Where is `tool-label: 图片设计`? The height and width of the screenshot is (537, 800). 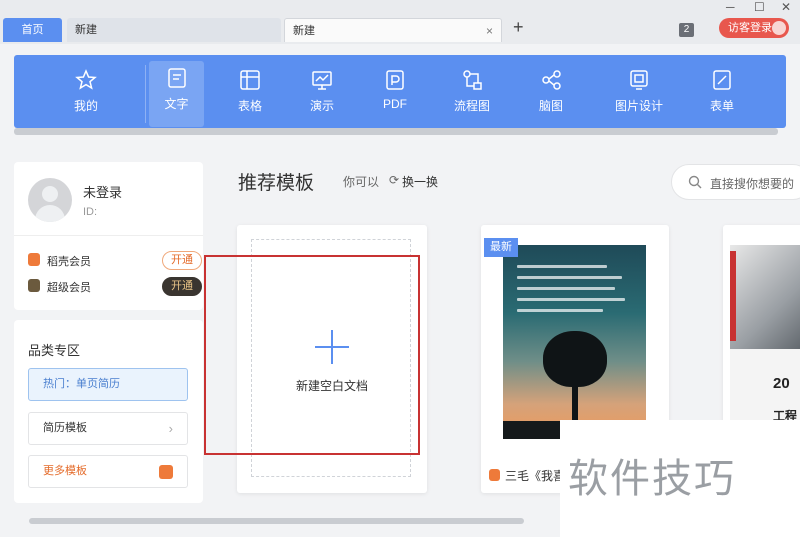
tool-label: 图片设计 is located at coordinates (638, 106).